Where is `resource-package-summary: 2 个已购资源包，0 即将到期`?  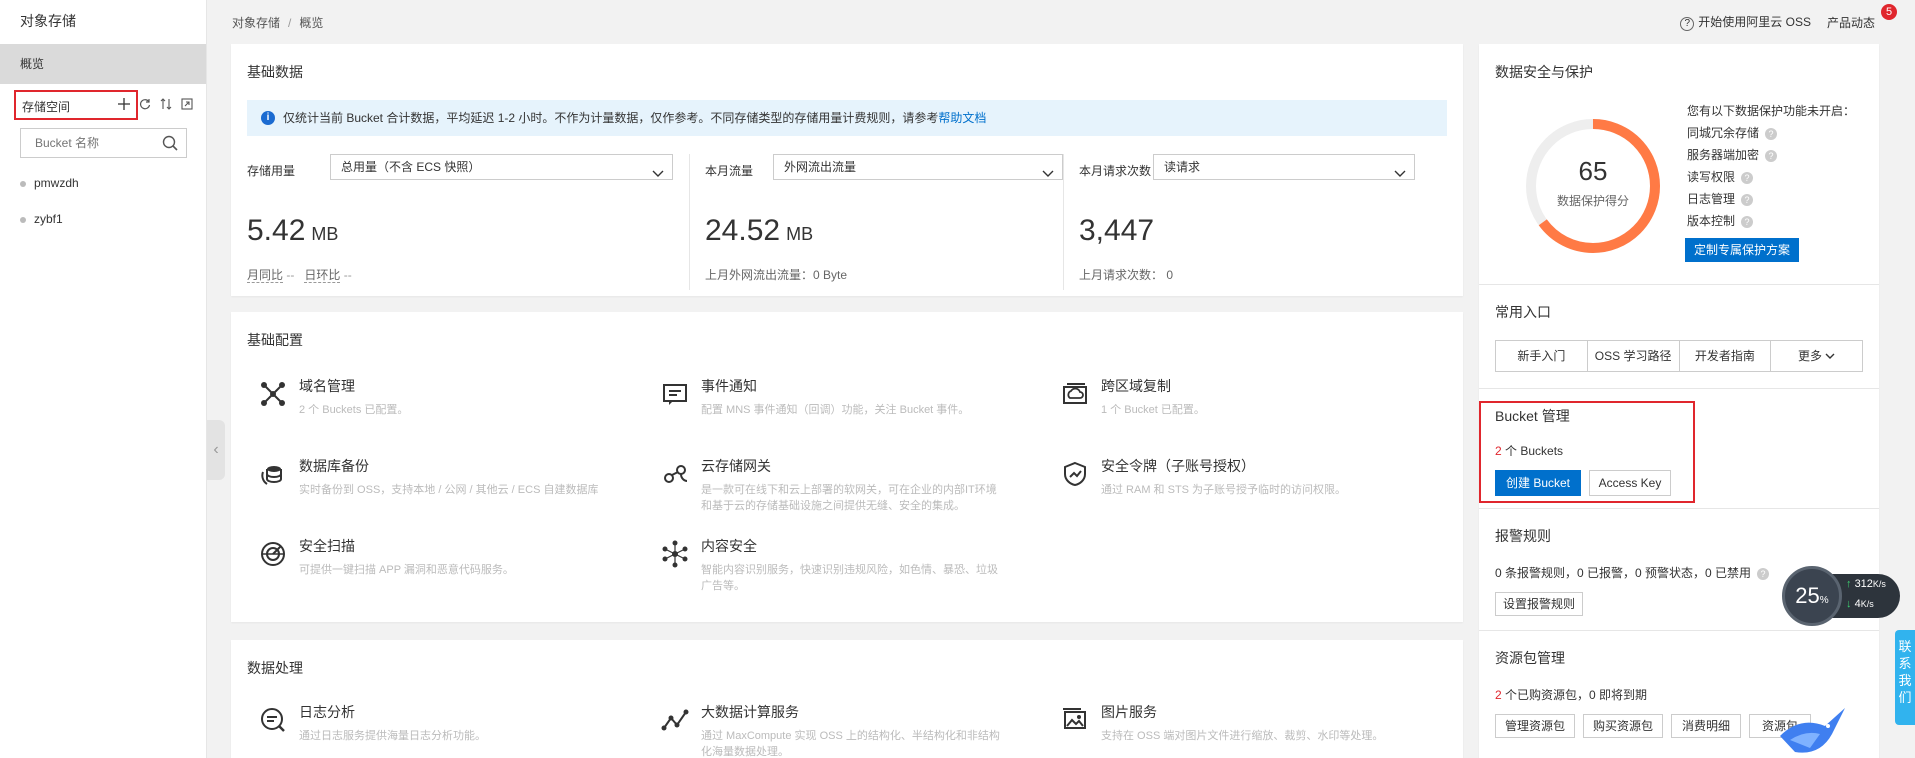 resource-package-summary: 2 个已购资源包，0 即将到期 is located at coordinates (1571, 695).